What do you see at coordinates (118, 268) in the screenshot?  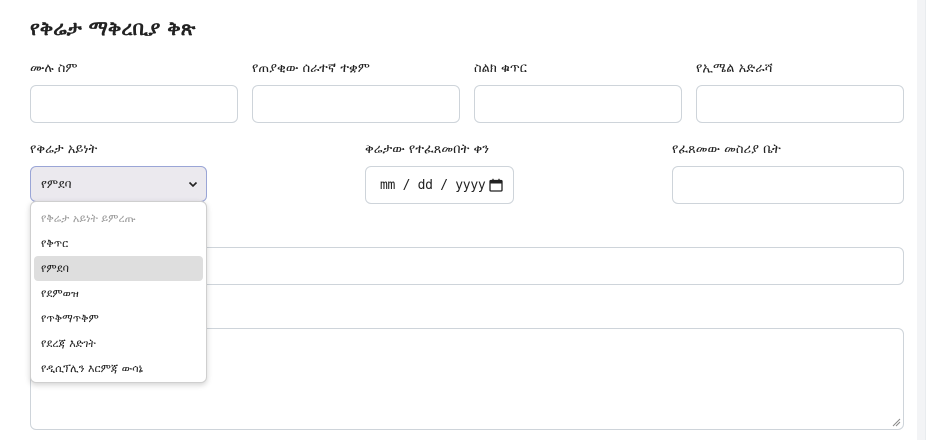 I see `complaint-type-option-selected: የምደባ` at bounding box center [118, 268].